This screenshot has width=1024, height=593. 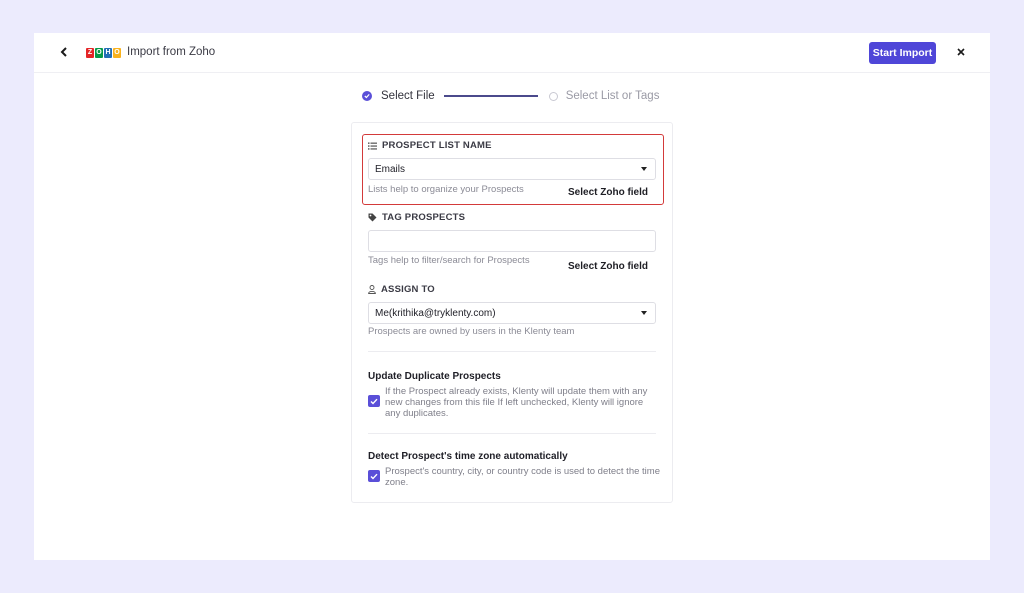 What do you see at coordinates (372, 289) in the screenshot?
I see `user-icon` at bounding box center [372, 289].